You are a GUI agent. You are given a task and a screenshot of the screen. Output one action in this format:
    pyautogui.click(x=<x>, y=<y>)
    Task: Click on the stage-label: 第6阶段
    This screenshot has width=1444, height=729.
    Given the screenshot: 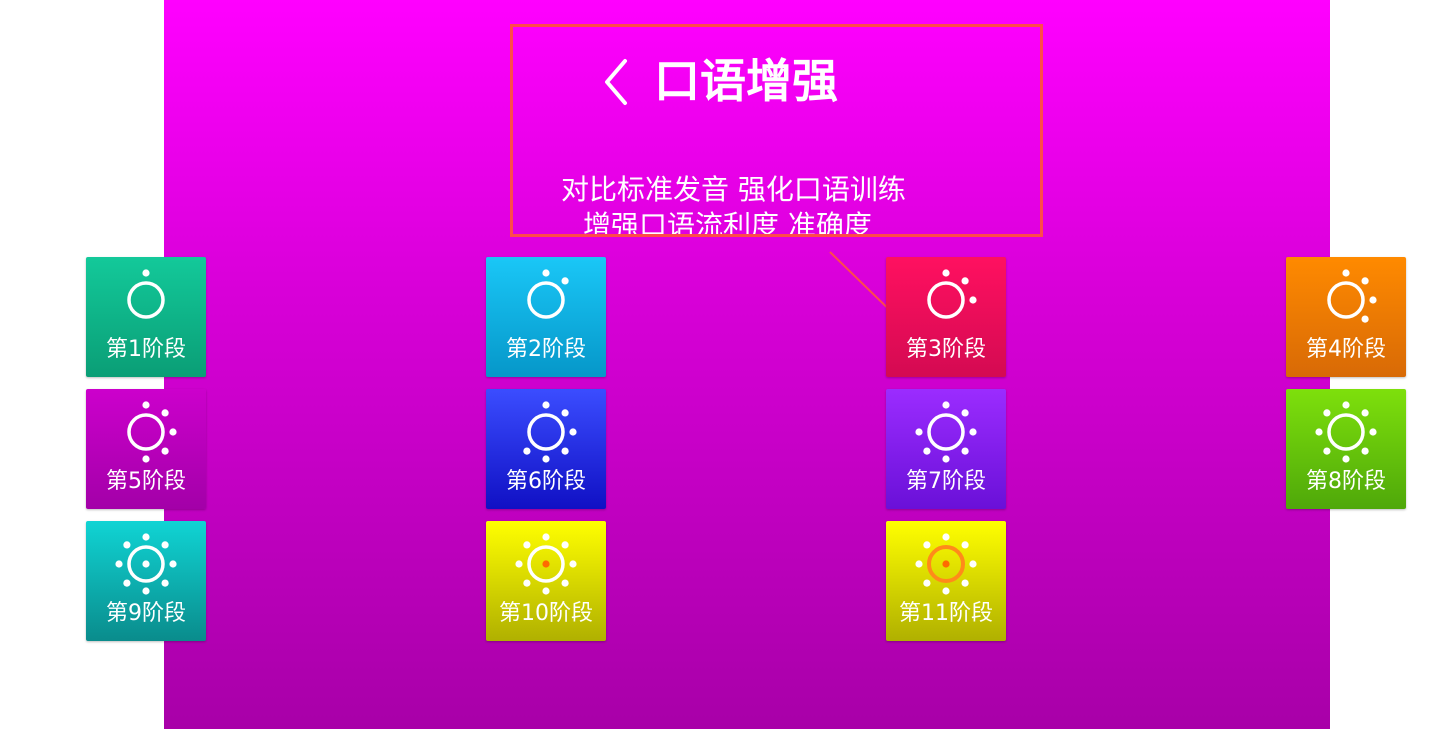 What is the action you would take?
    pyautogui.click(x=546, y=481)
    